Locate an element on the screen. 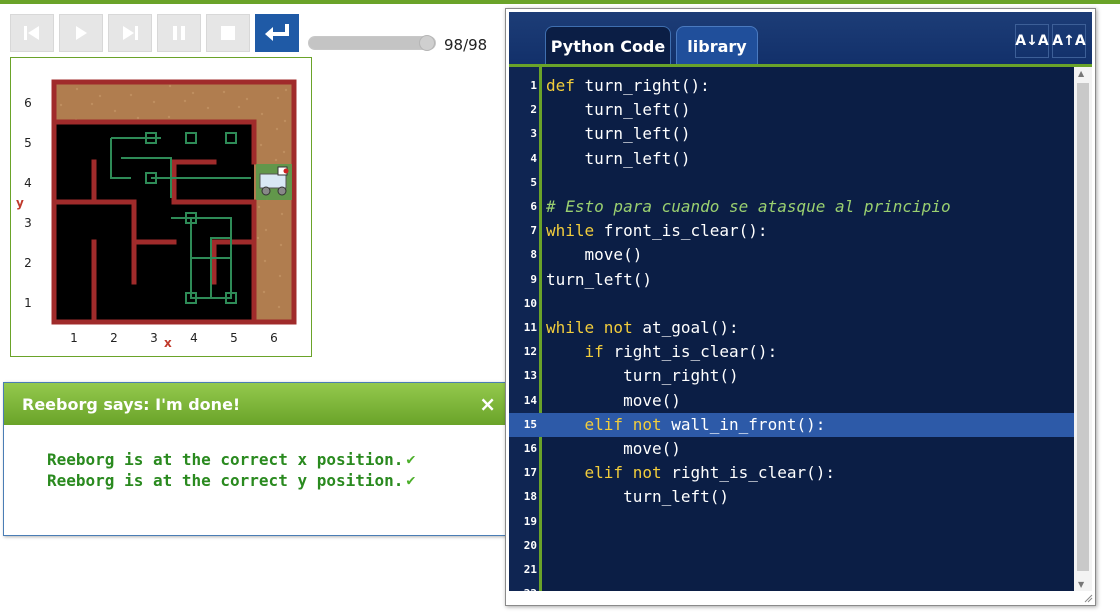 Image resolution: width=1120 pixels, height=614 pixels. dialog-title: Reeborg says: I'm done! is located at coordinates (131, 404).